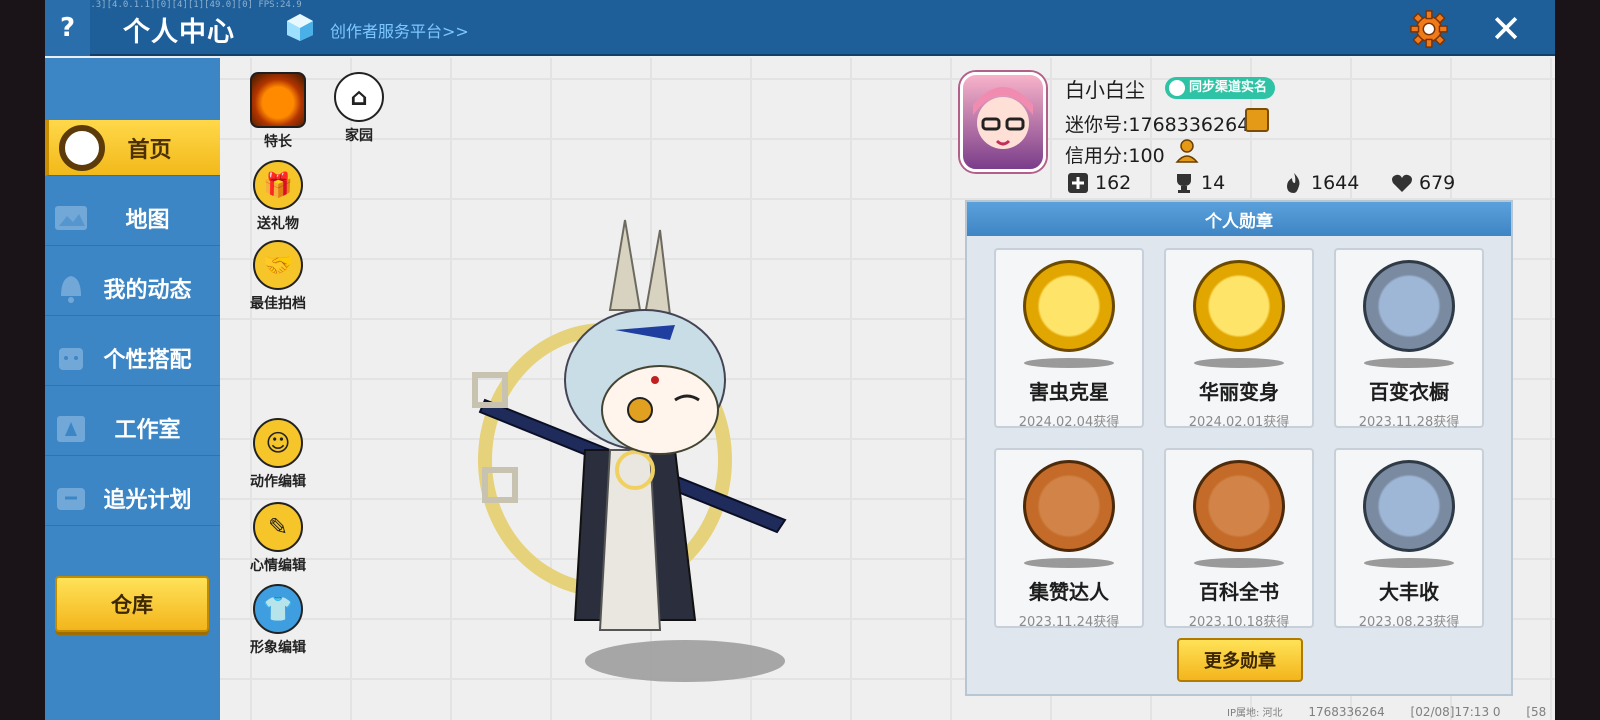 The image size is (1600, 720). I want to click on heart-icon, so click(1402, 183).